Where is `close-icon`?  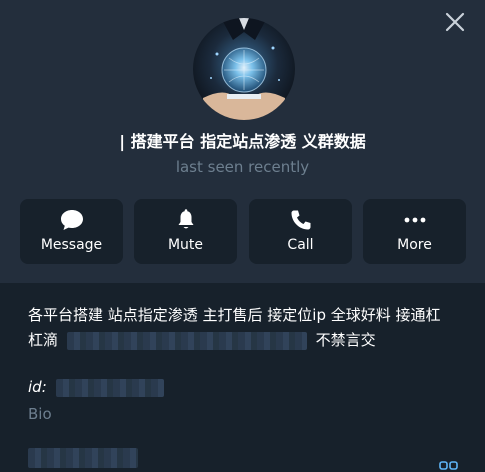 close-icon is located at coordinates (455, 22).